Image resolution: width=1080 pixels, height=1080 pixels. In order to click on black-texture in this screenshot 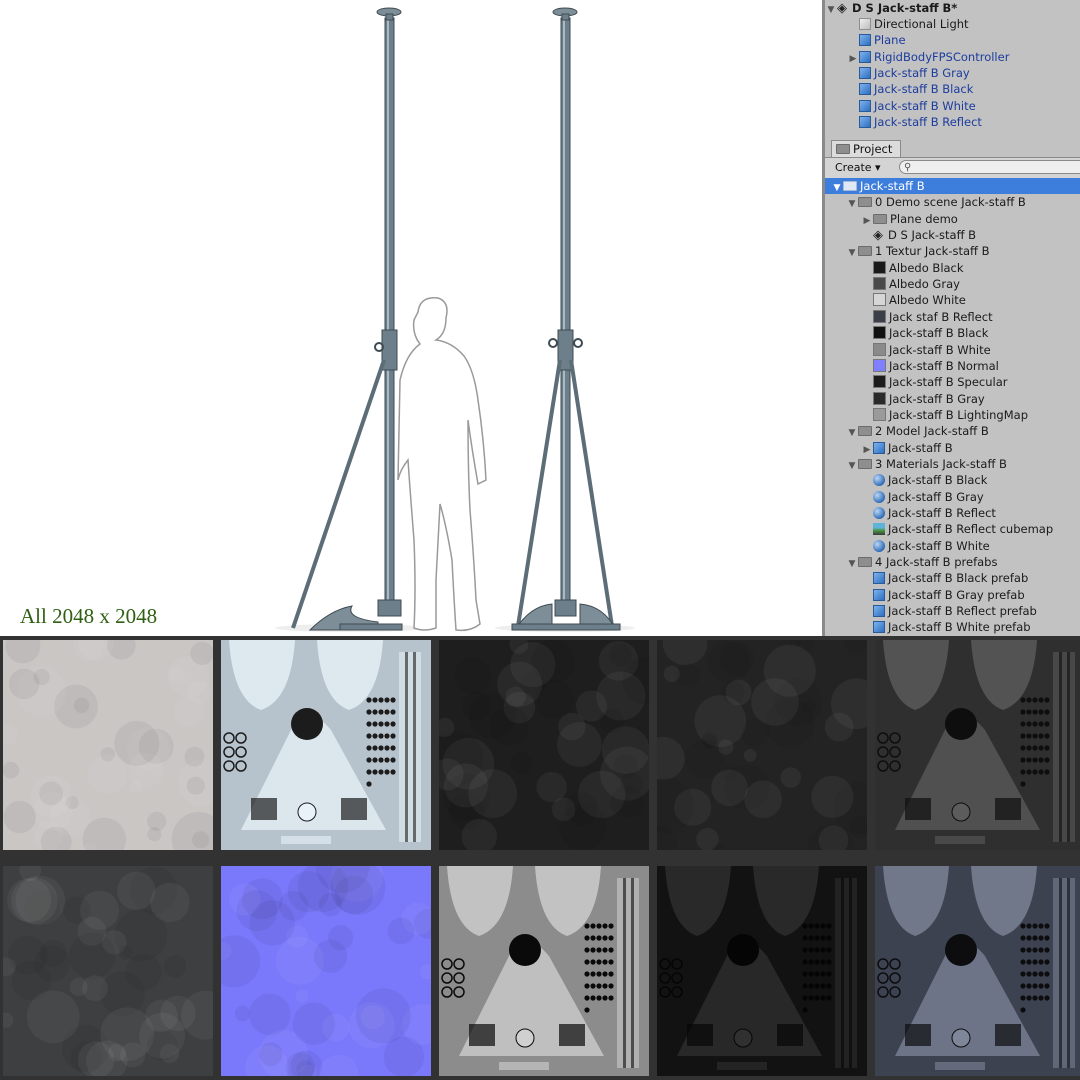, I will do `click(762, 971)`.